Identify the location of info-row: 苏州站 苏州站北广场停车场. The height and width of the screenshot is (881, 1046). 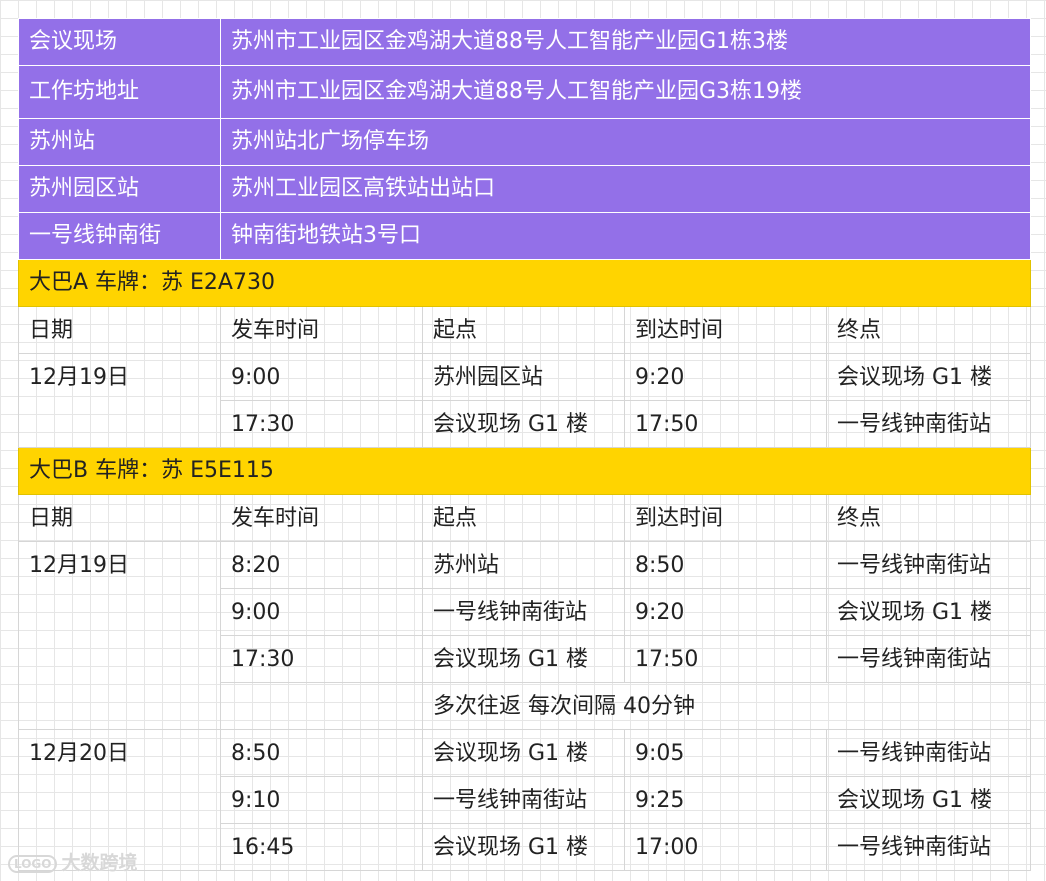
(525, 142).